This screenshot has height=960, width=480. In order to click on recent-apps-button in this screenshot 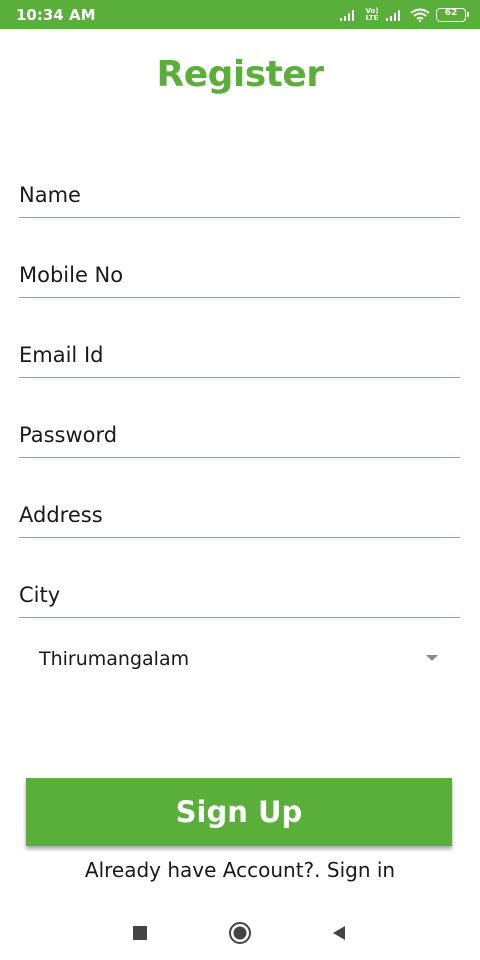, I will do `click(140, 933)`.